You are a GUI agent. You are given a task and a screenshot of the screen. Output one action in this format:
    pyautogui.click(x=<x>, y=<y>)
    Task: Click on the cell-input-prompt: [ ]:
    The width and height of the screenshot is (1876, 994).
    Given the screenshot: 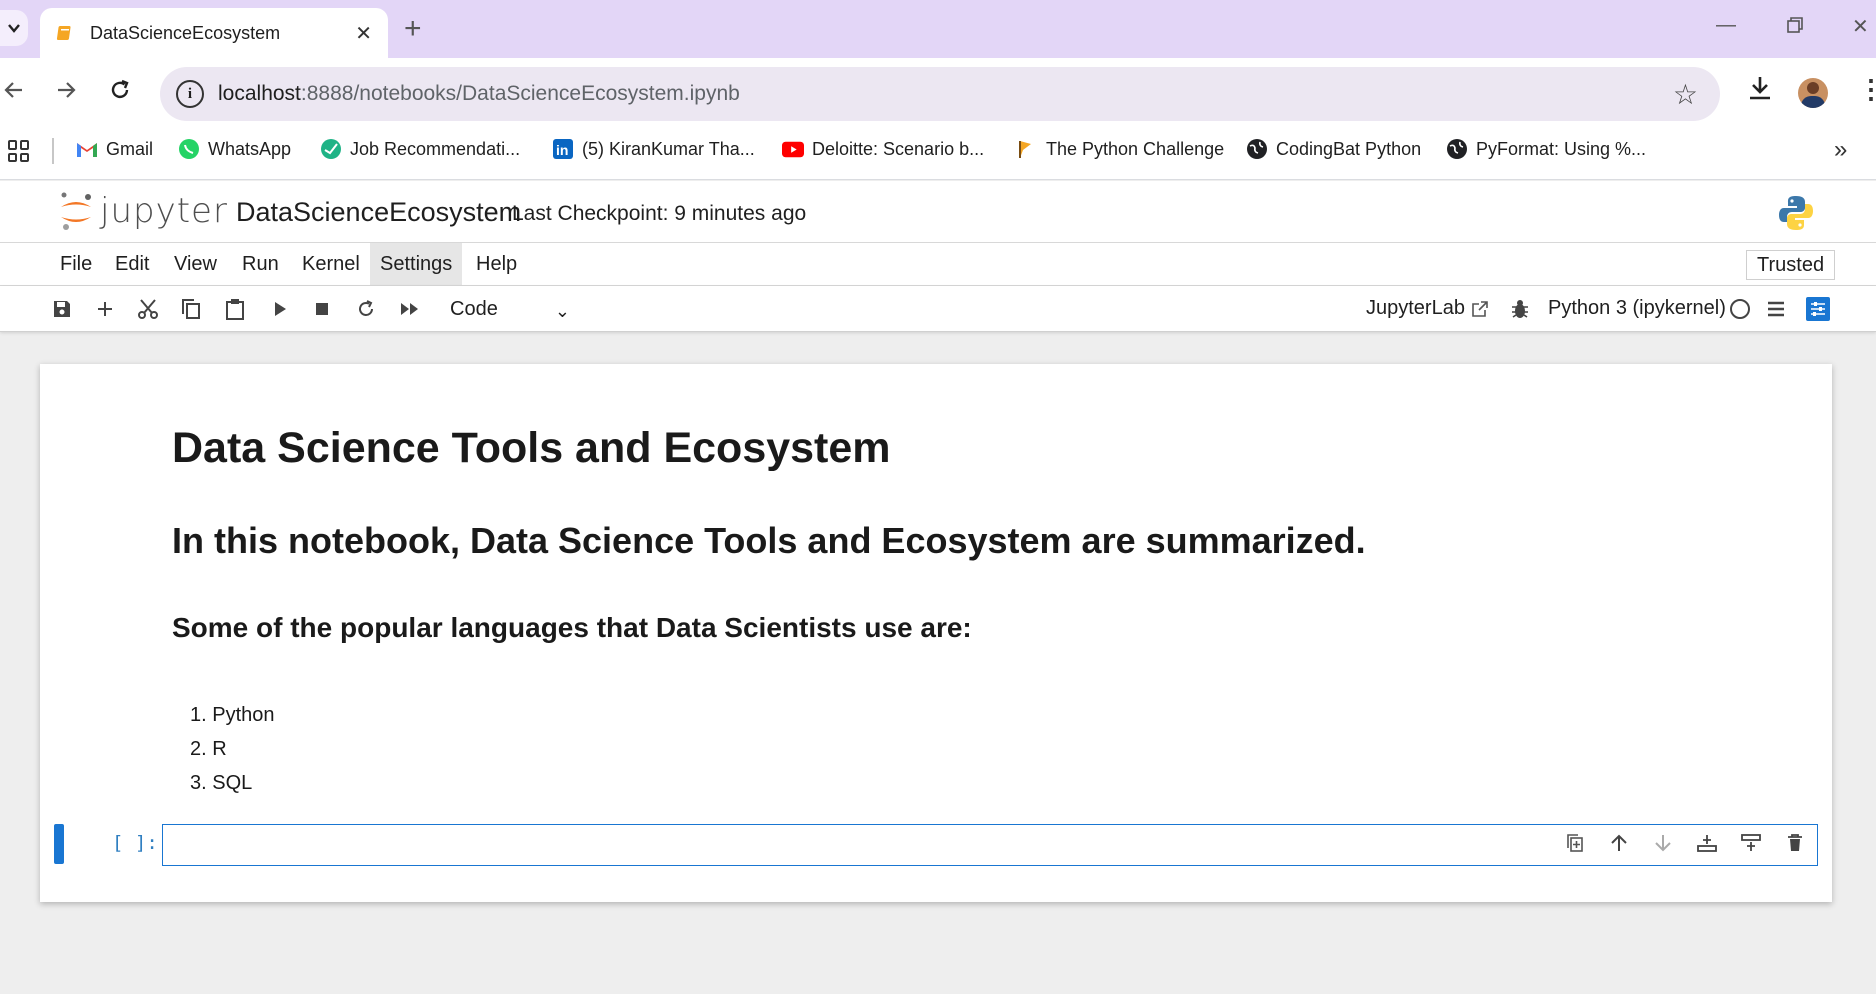 What is the action you would take?
    pyautogui.click(x=135, y=843)
    